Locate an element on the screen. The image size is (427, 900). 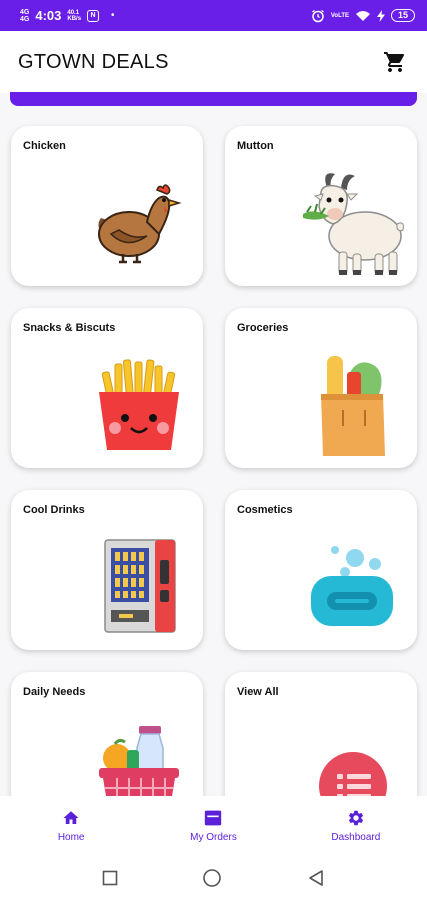
cart-button is located at coordinates (395, 62).